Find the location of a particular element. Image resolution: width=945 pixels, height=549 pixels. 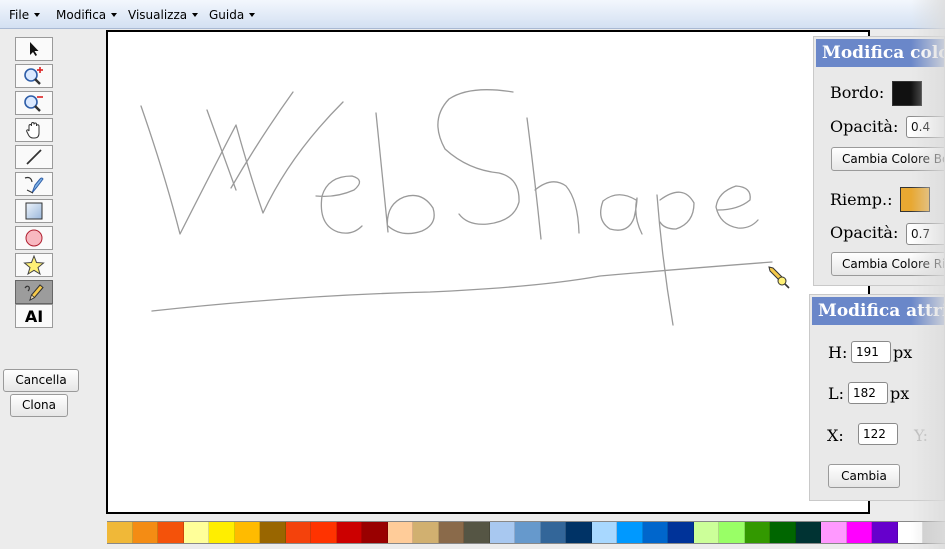

height-unit: px is located at coordinates (903, 352).